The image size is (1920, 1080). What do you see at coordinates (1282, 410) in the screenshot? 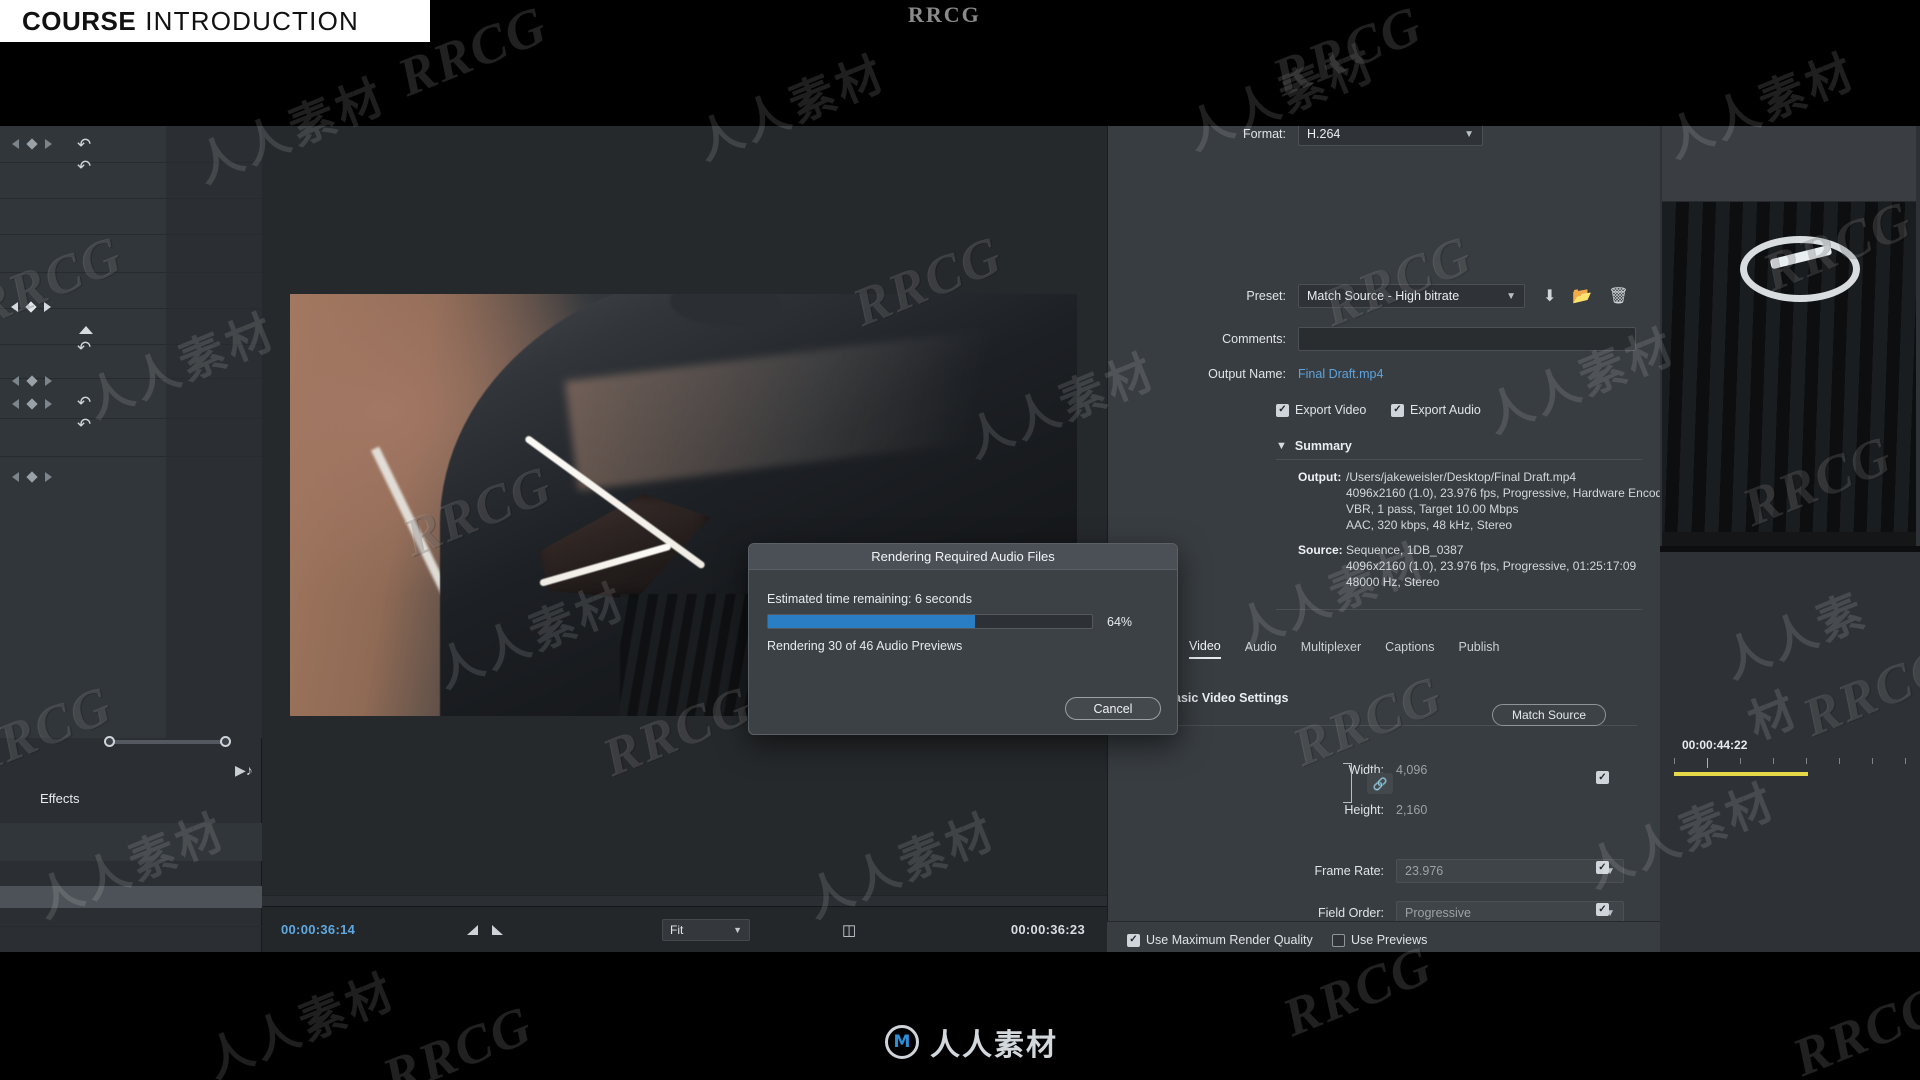
I see `export-video-checkbox: ✓` at bounding box center [1282, 410].